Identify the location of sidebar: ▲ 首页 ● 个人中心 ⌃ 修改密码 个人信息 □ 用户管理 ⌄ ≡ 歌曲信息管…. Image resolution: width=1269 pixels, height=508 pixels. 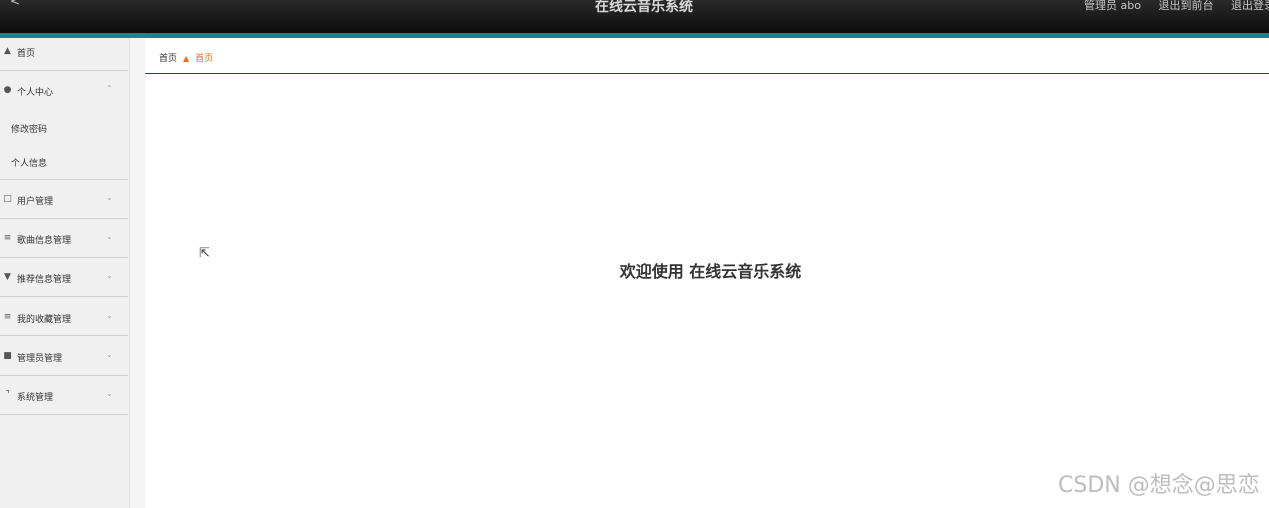
(65, 273).